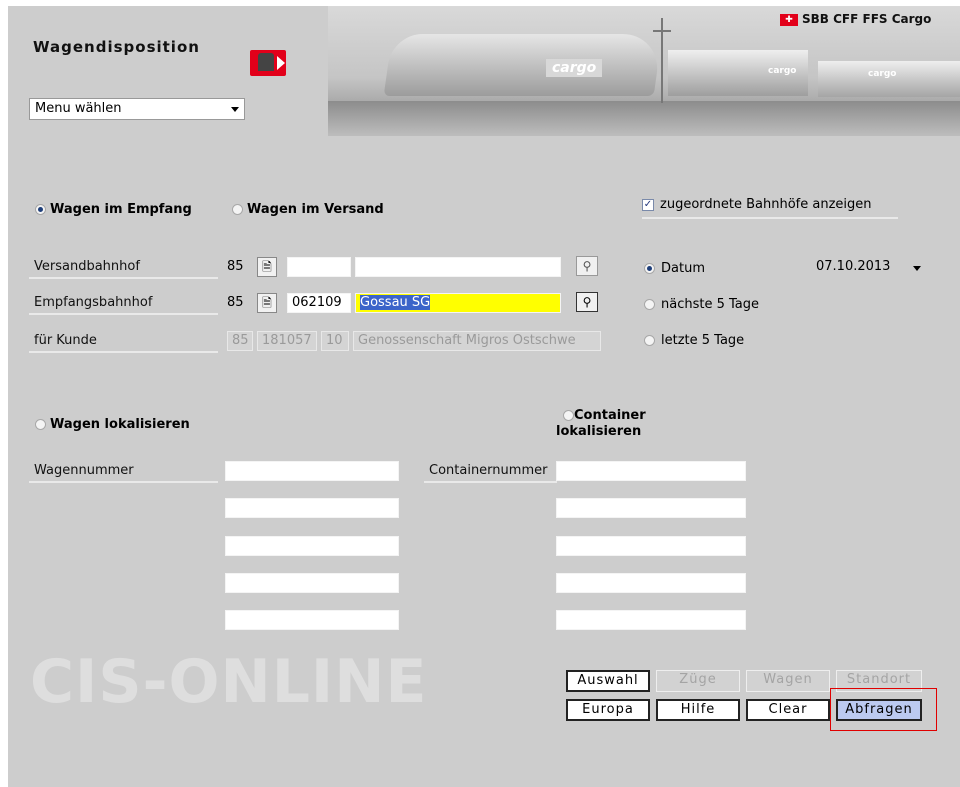  Describe the element at coordinates (395, 302) in the screenshot. I see `empfang-station-name-value: Gossau SG` at that location.